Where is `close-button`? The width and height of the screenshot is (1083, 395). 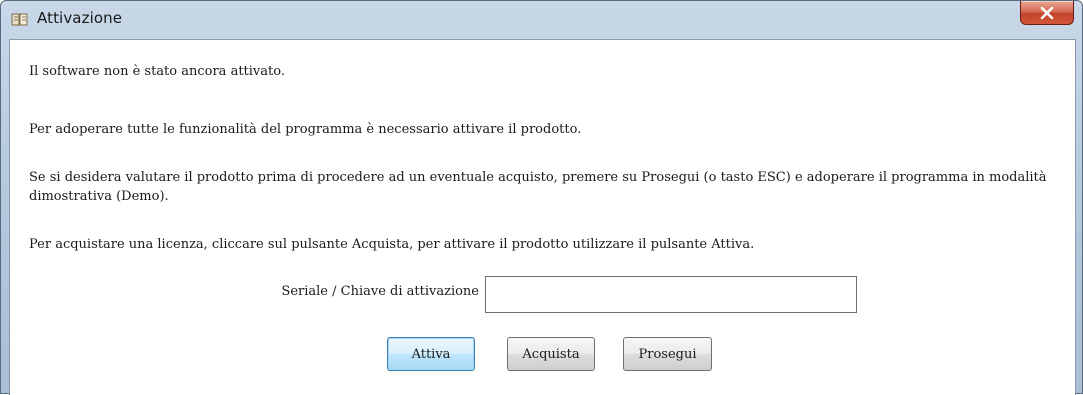
close-button is located at coordinates (1047, 13).